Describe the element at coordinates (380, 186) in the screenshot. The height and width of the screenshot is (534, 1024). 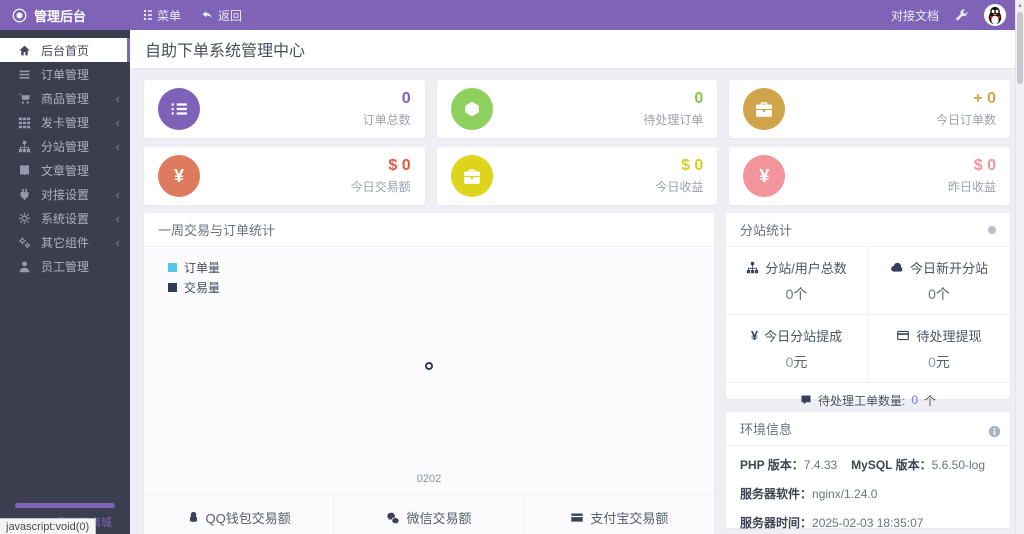
I see `stat-label: 今日交易额` at that location.